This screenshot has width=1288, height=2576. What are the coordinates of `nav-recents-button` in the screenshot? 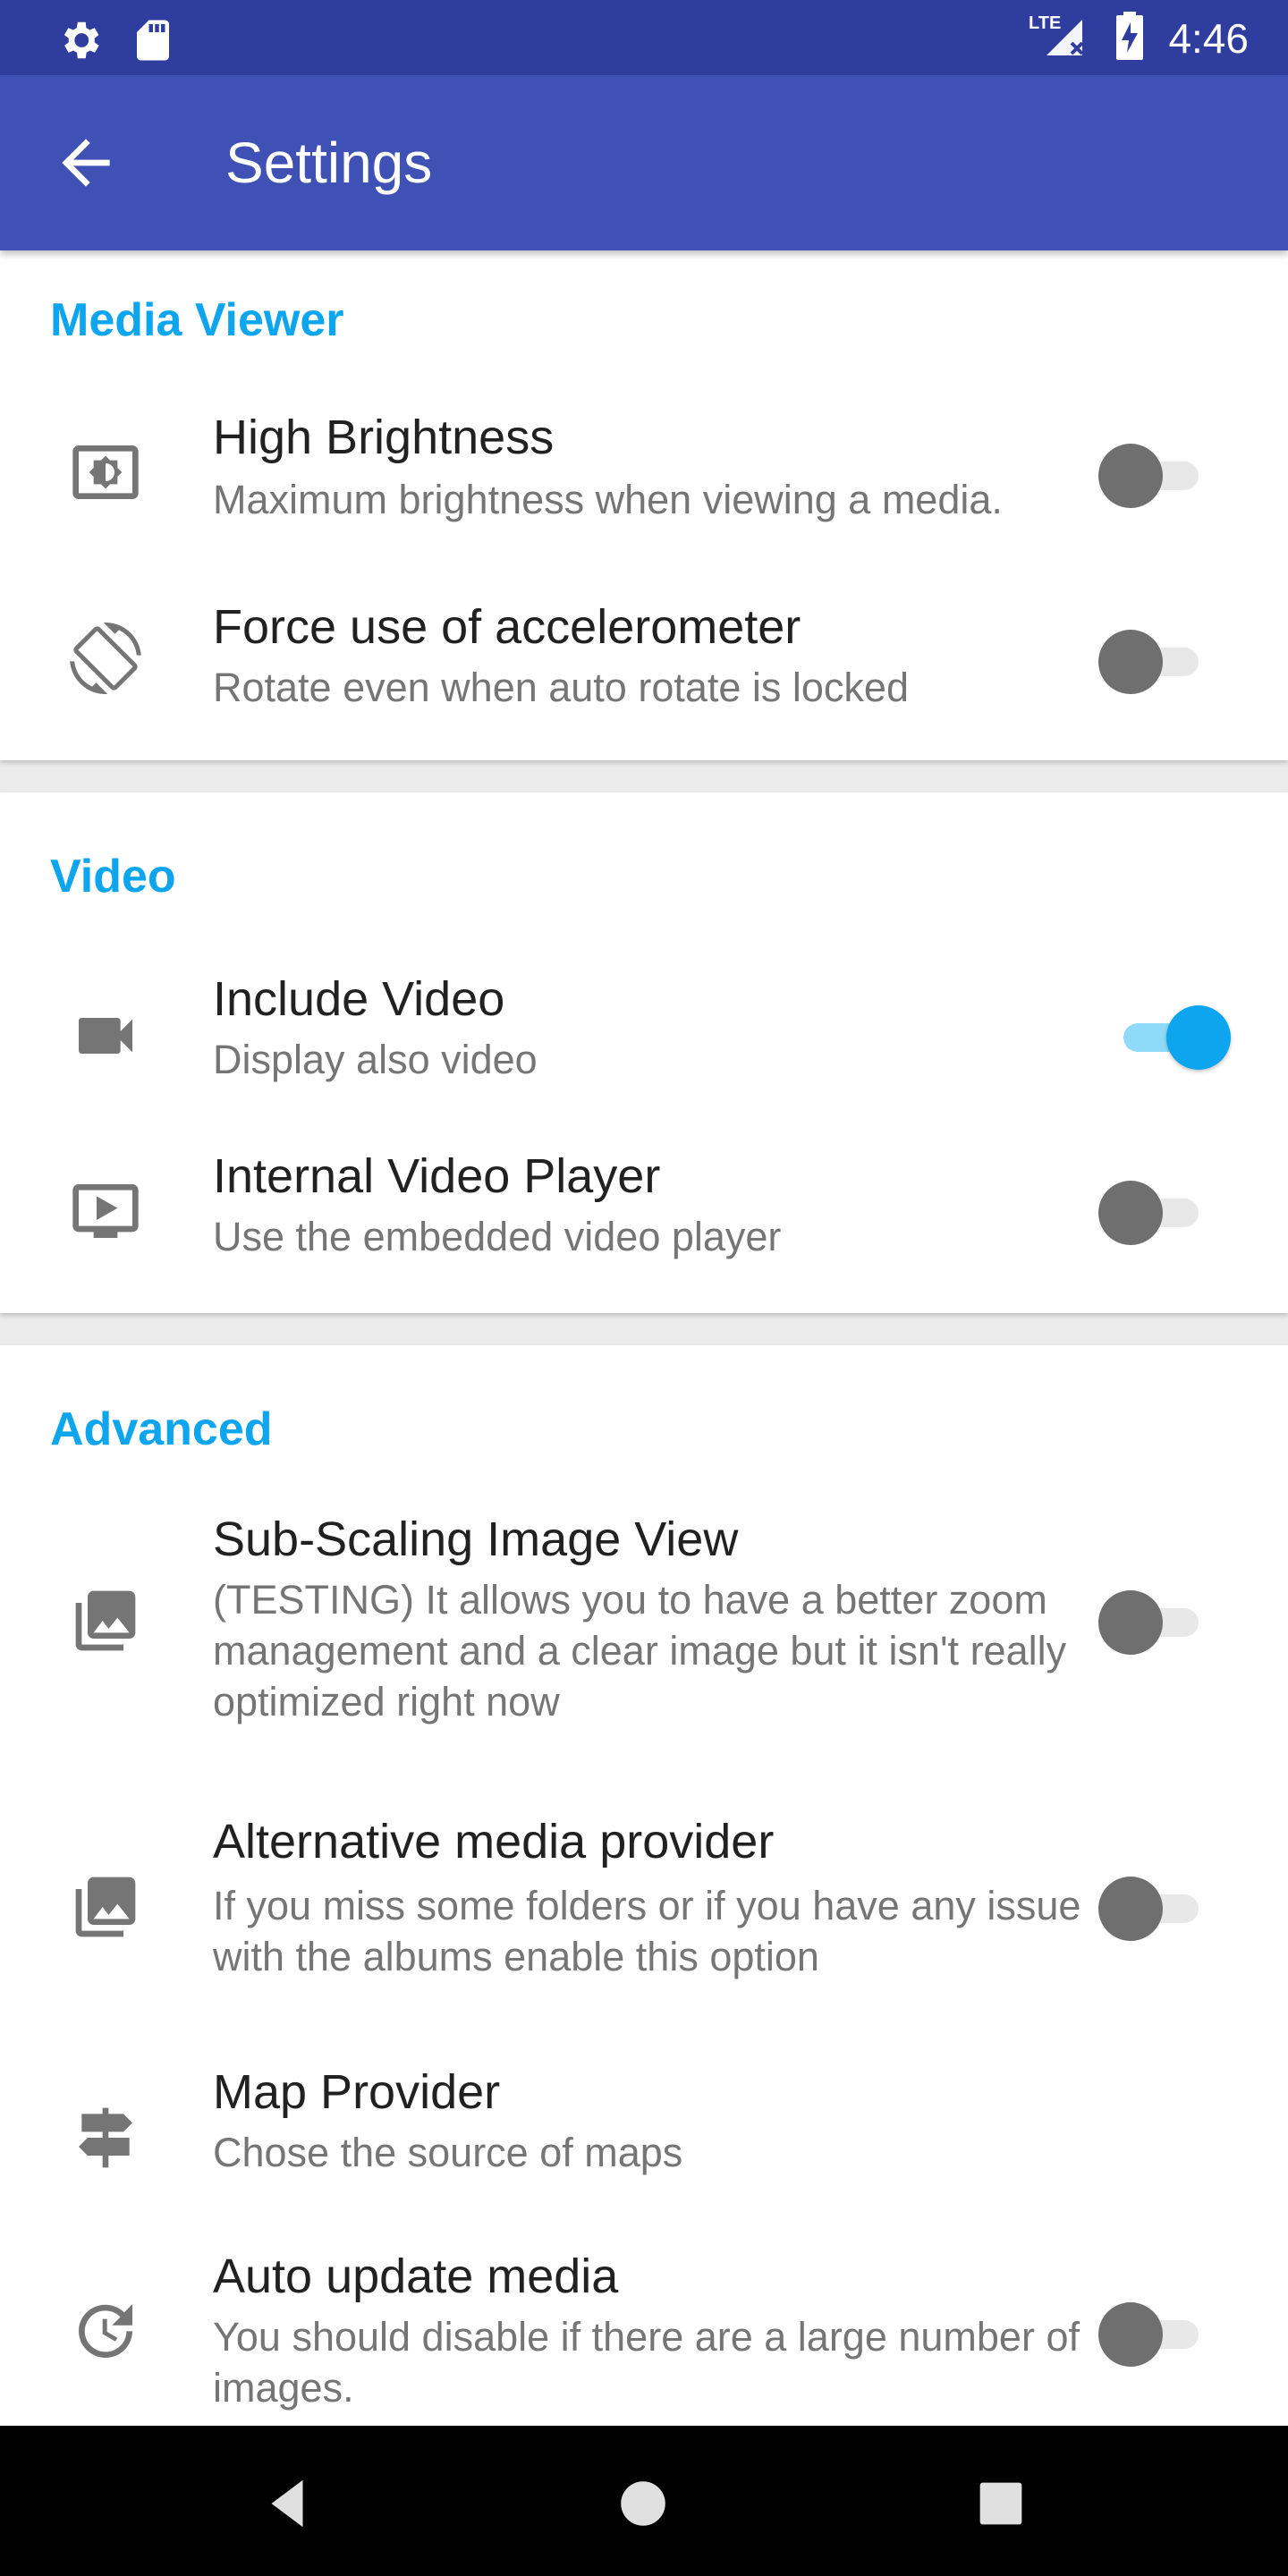 It's located at (1001, 2503).